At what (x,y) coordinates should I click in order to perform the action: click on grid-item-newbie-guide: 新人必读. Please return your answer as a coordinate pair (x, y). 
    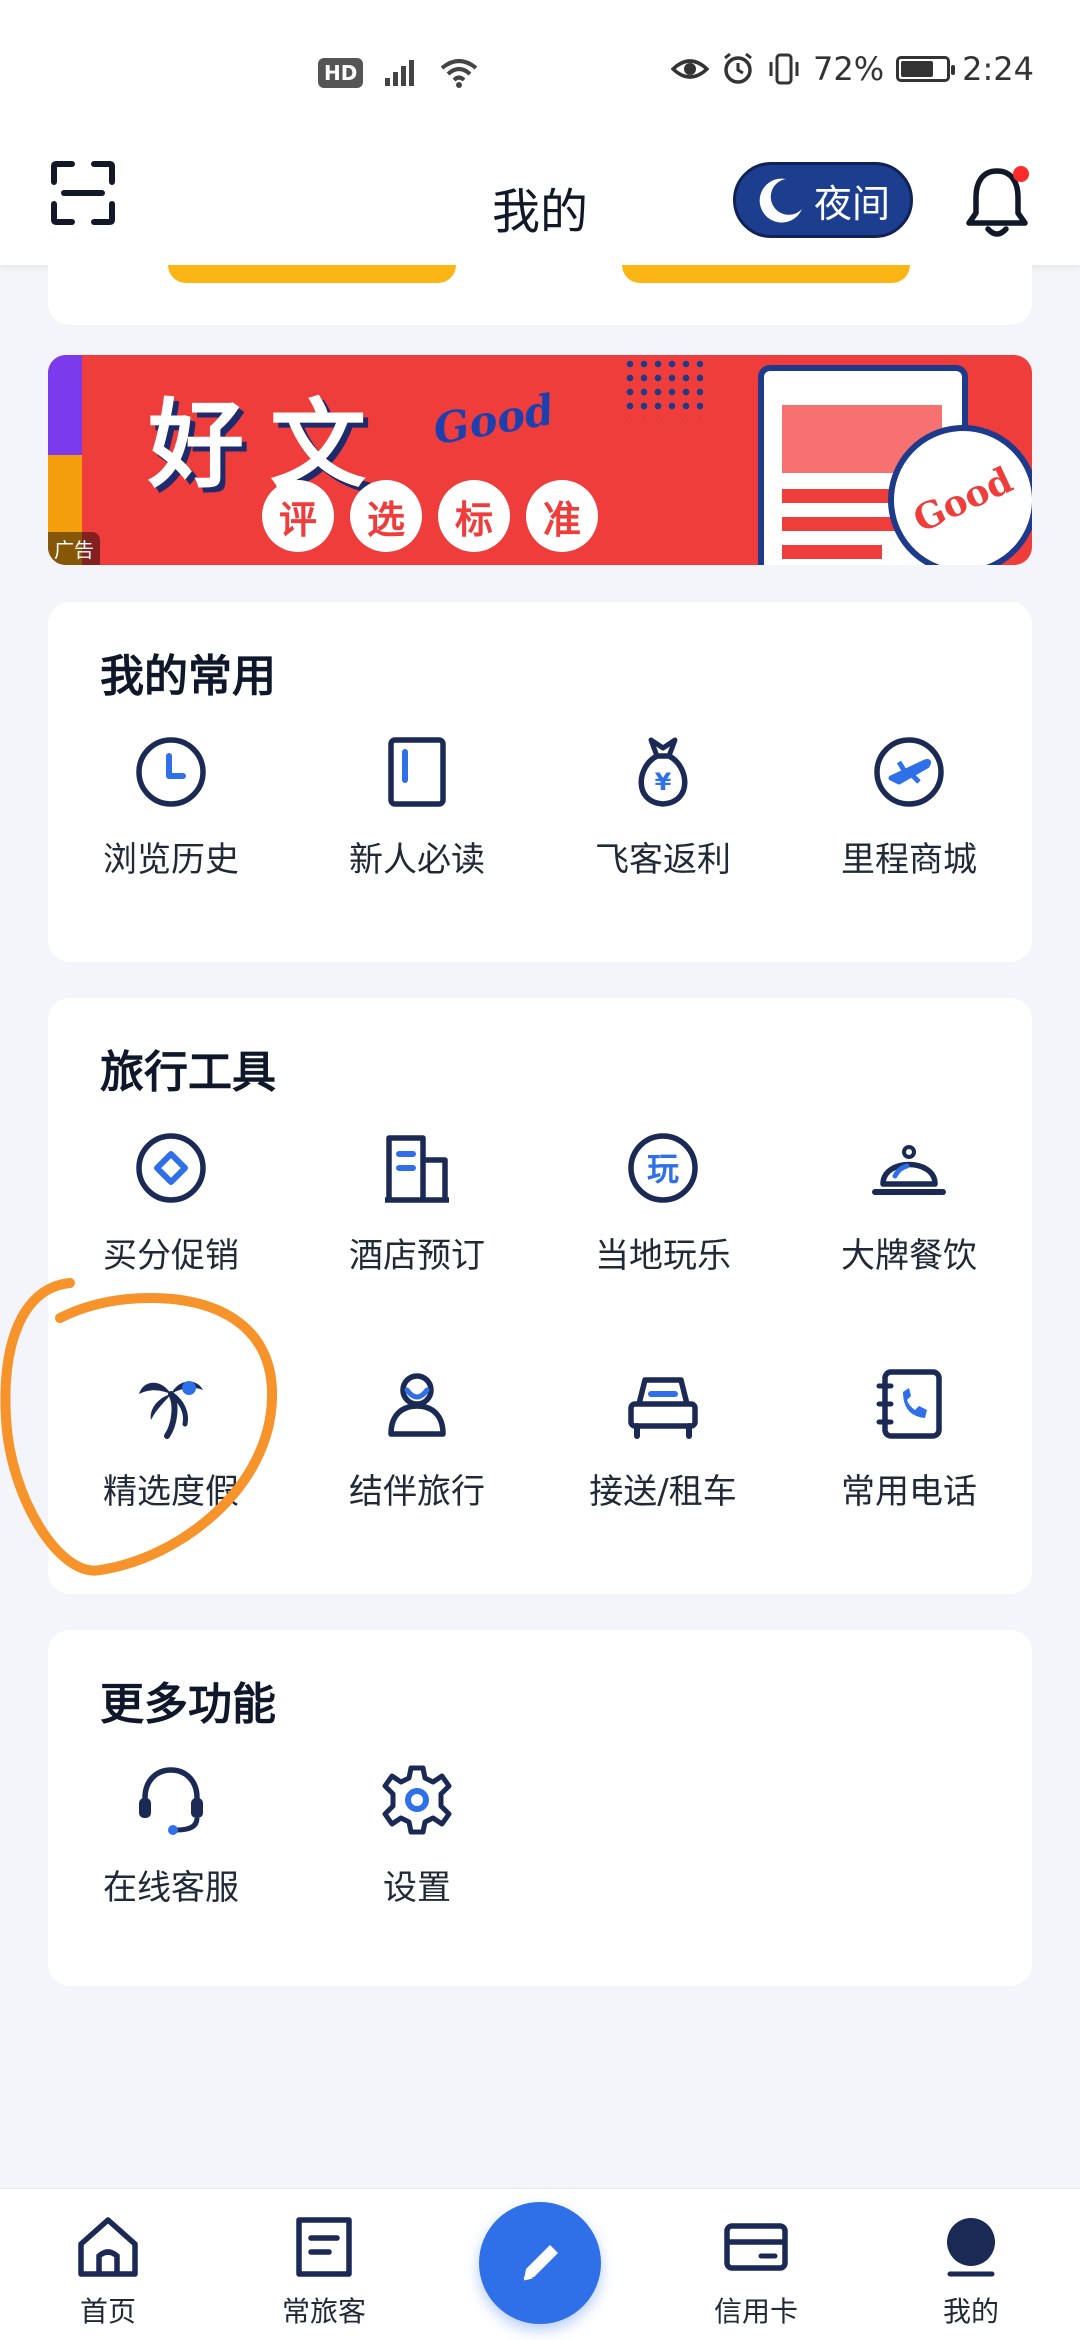
    Looking at the image, I should click on (417, 806).